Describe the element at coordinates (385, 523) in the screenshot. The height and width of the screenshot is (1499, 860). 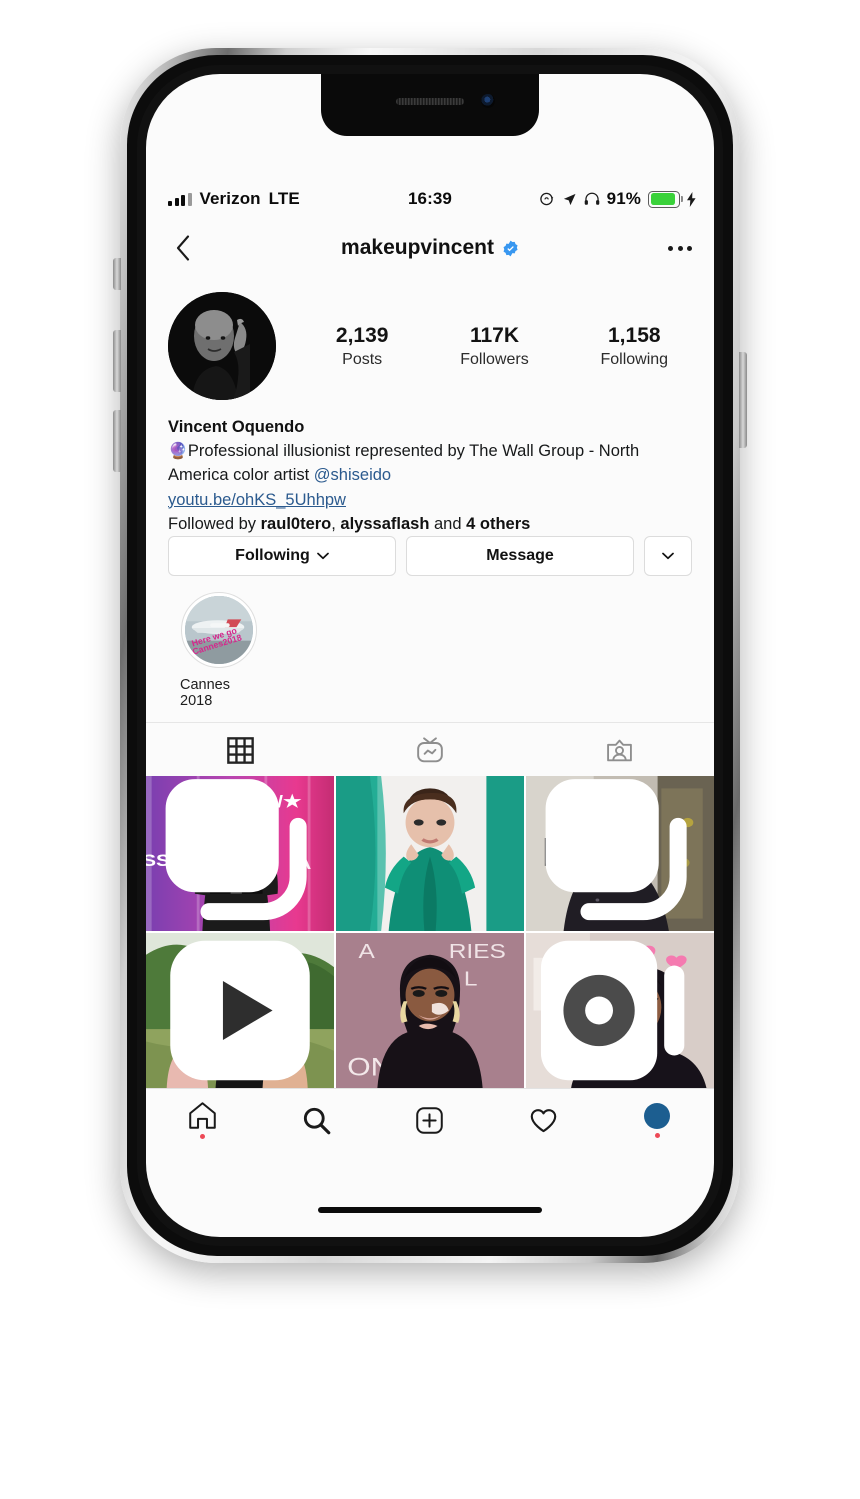
I see `follower-name-2: alyssaflash` at that location.